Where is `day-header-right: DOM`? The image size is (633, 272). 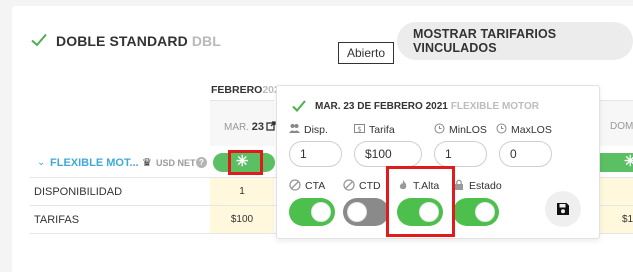
day-header-right: DOM is located at coordinates (616, 123).